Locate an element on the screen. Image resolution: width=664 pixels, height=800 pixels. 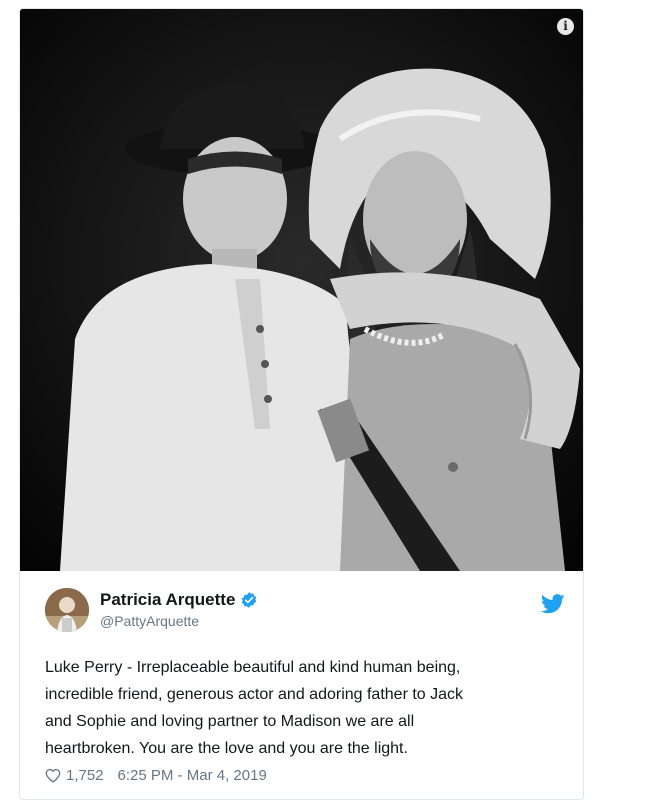
tweet-meta: 1,752 6:25 PM - Mar 4, 2019 is located at coordinates (156, 775).